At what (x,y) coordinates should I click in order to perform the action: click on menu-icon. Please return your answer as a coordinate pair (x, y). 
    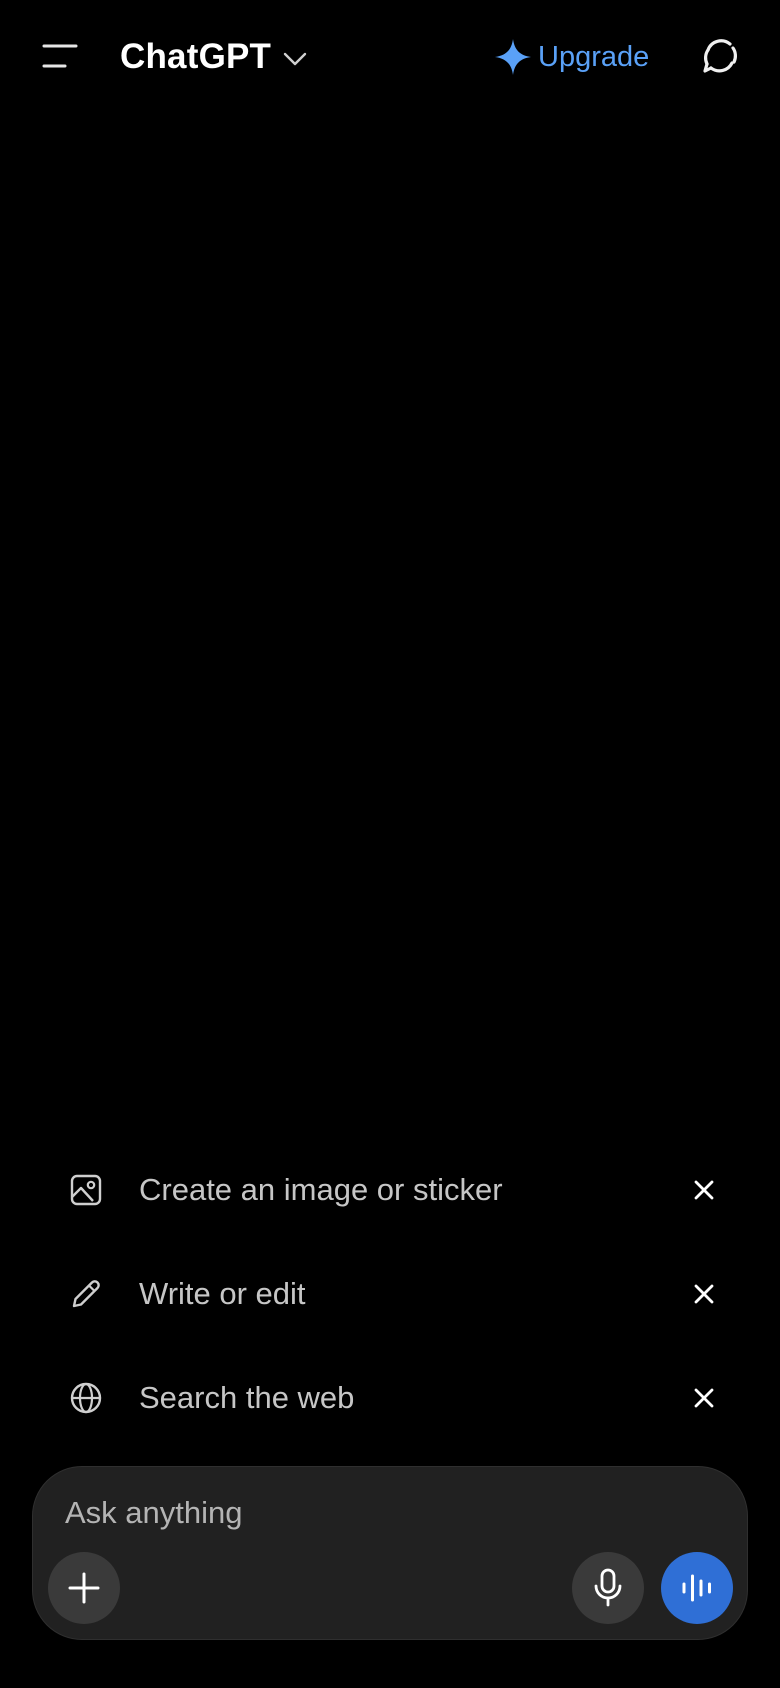
    Looking at the image, I should click on (60, 56).